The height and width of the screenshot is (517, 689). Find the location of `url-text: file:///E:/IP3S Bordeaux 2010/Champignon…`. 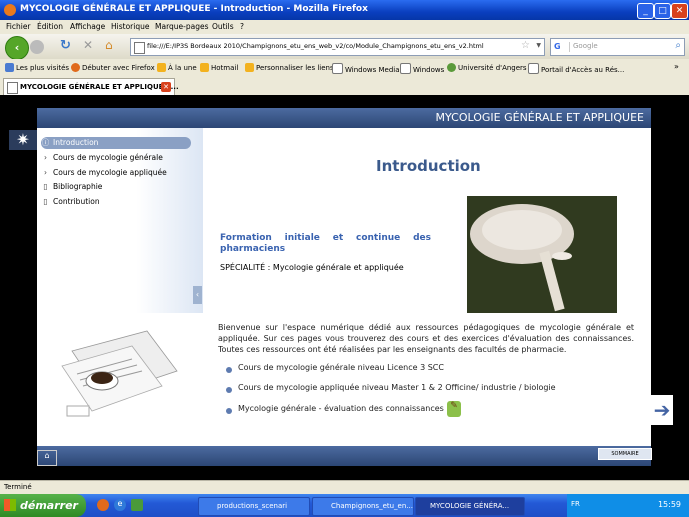

url-text: file:///E:/IP3S Bordeaux 2010/Champignon… is located at coordinates (315, 46).